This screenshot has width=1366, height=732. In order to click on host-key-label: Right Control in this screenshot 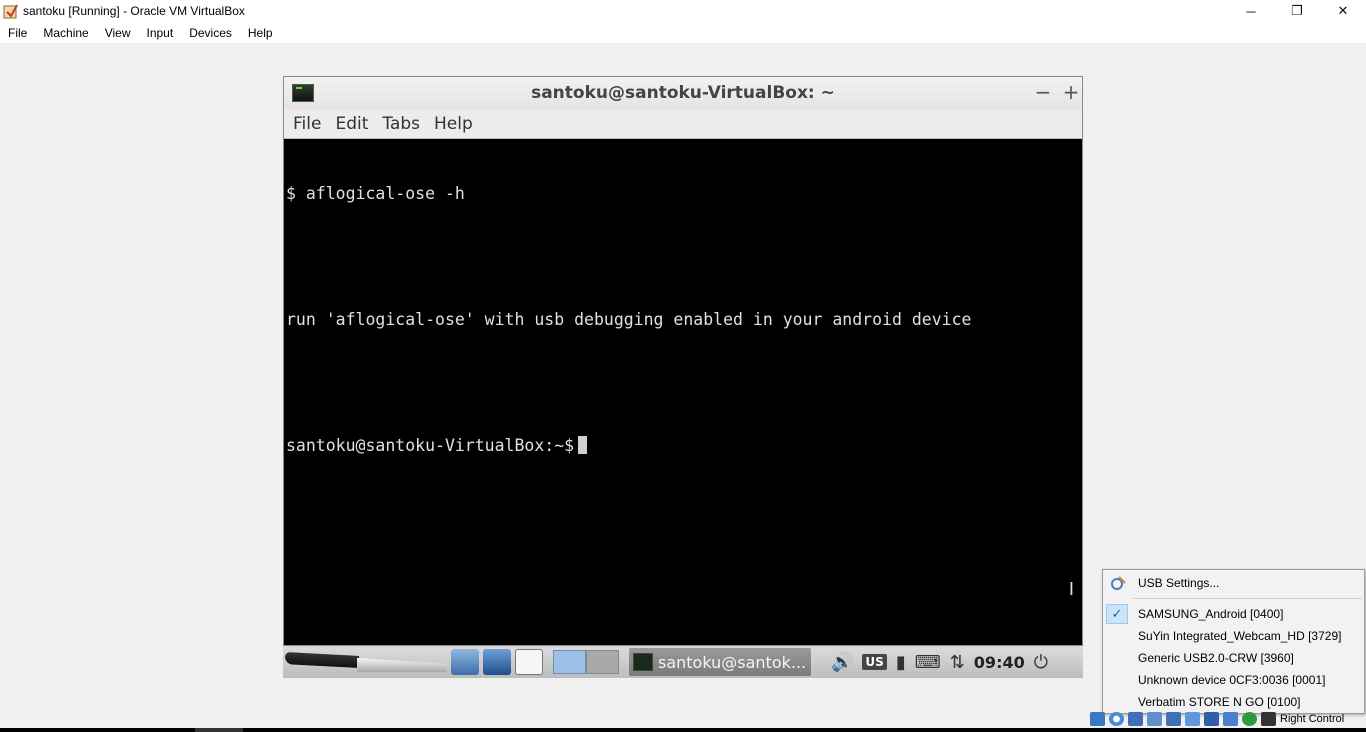, I will do `click(1312, 719)`.